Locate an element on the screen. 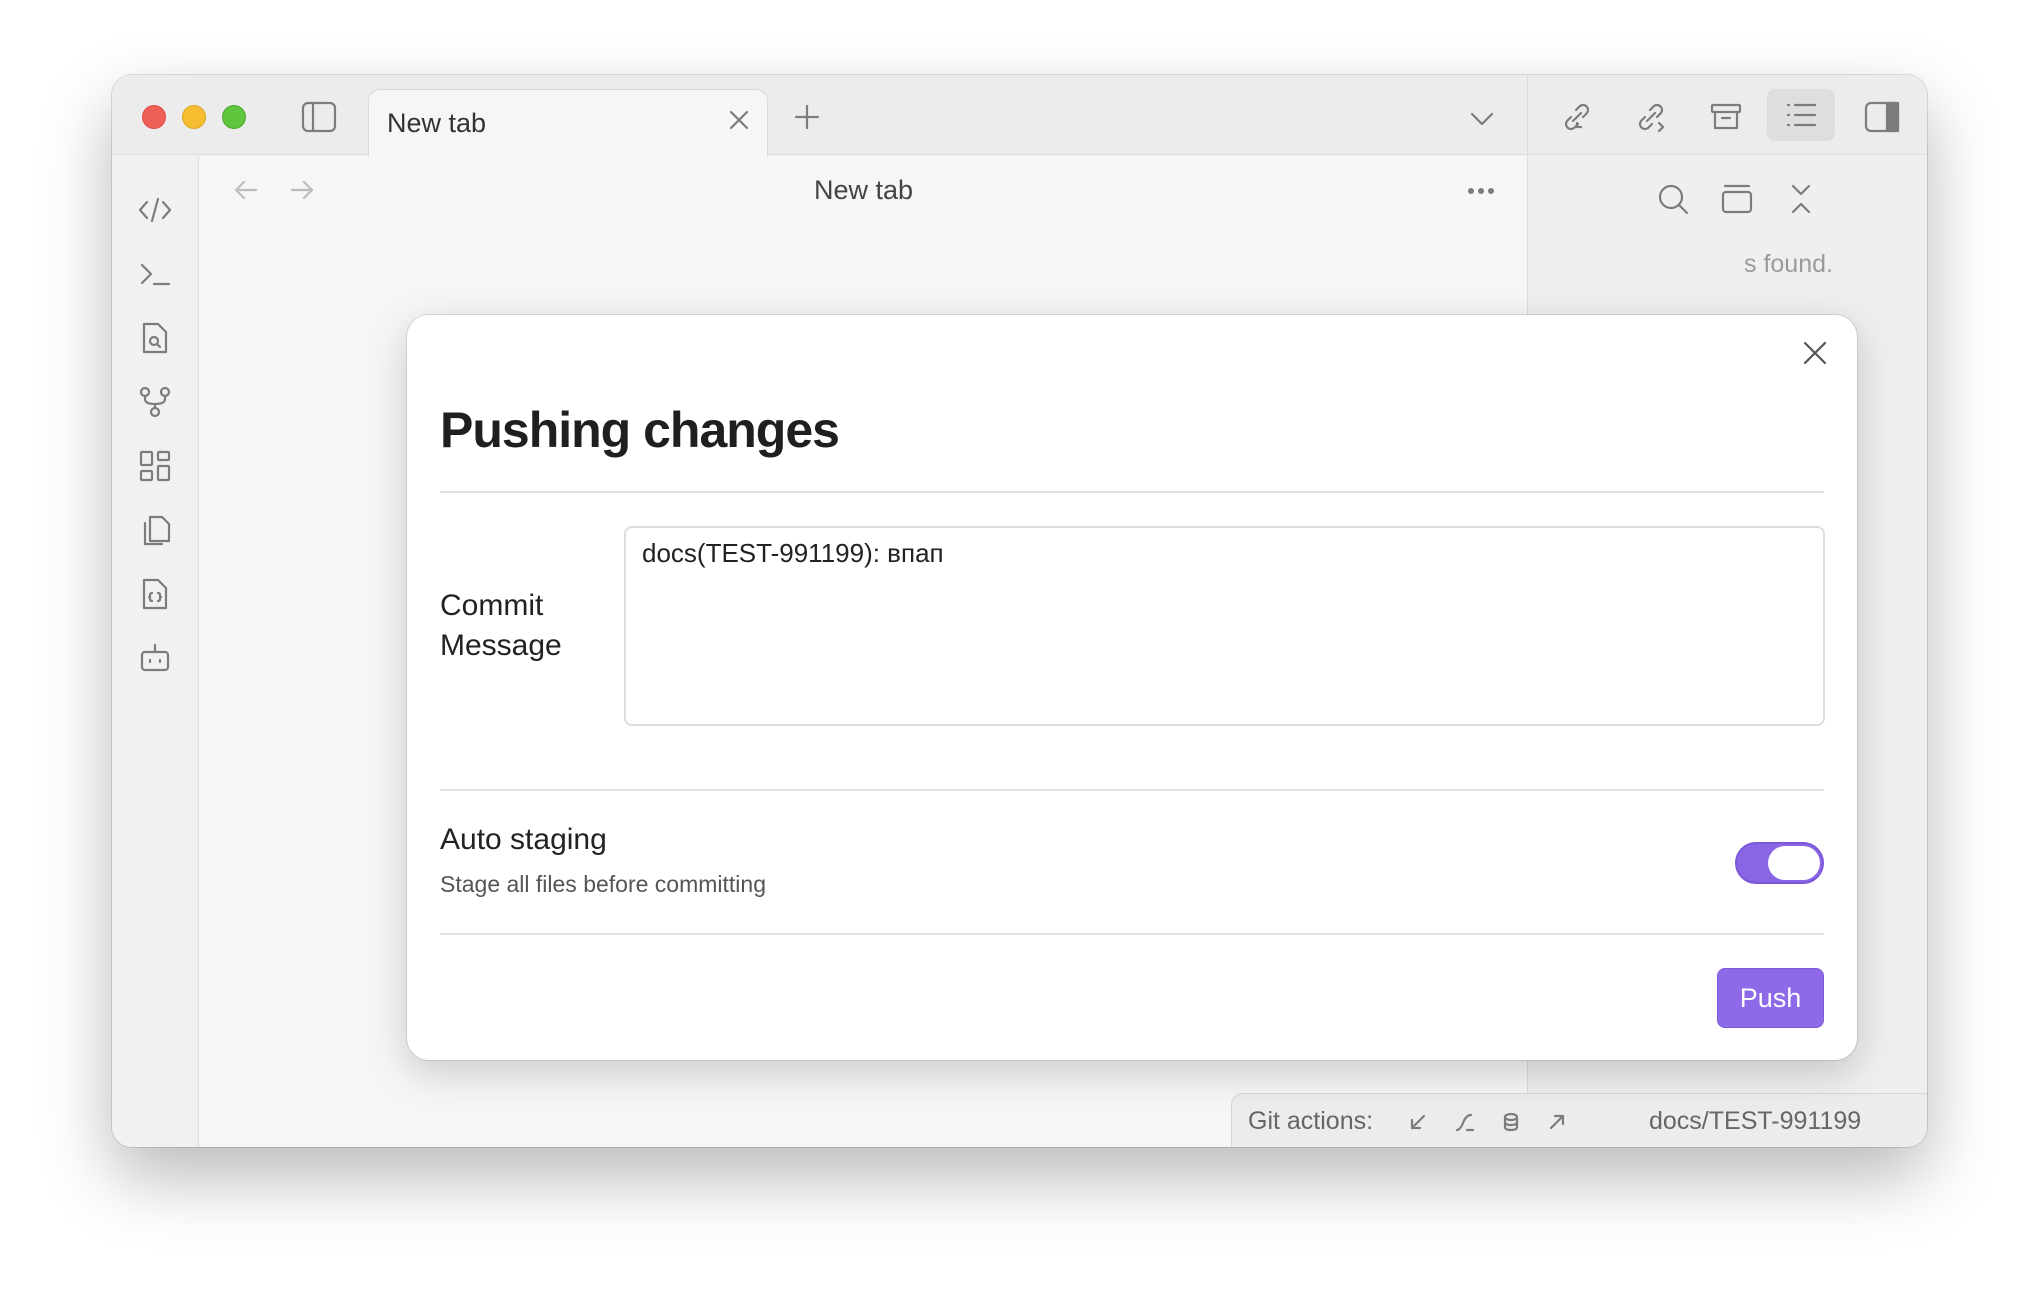  more-options-icon is located at coordinates (1481, 191).